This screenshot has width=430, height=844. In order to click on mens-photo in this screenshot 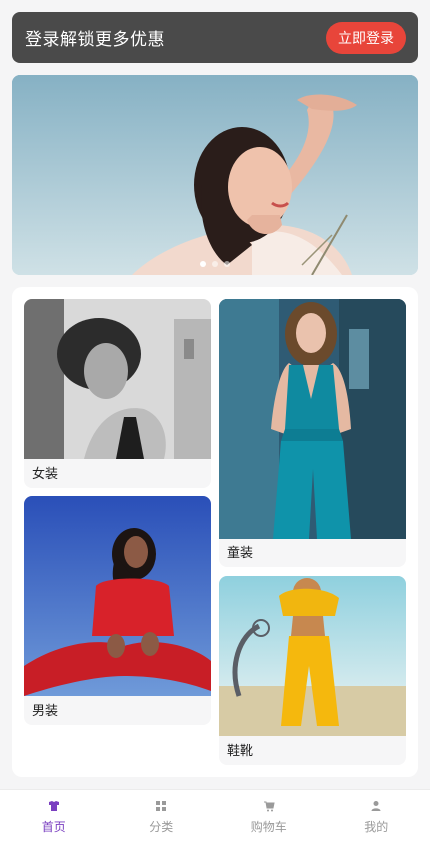, I will do `click(117, 596)`.